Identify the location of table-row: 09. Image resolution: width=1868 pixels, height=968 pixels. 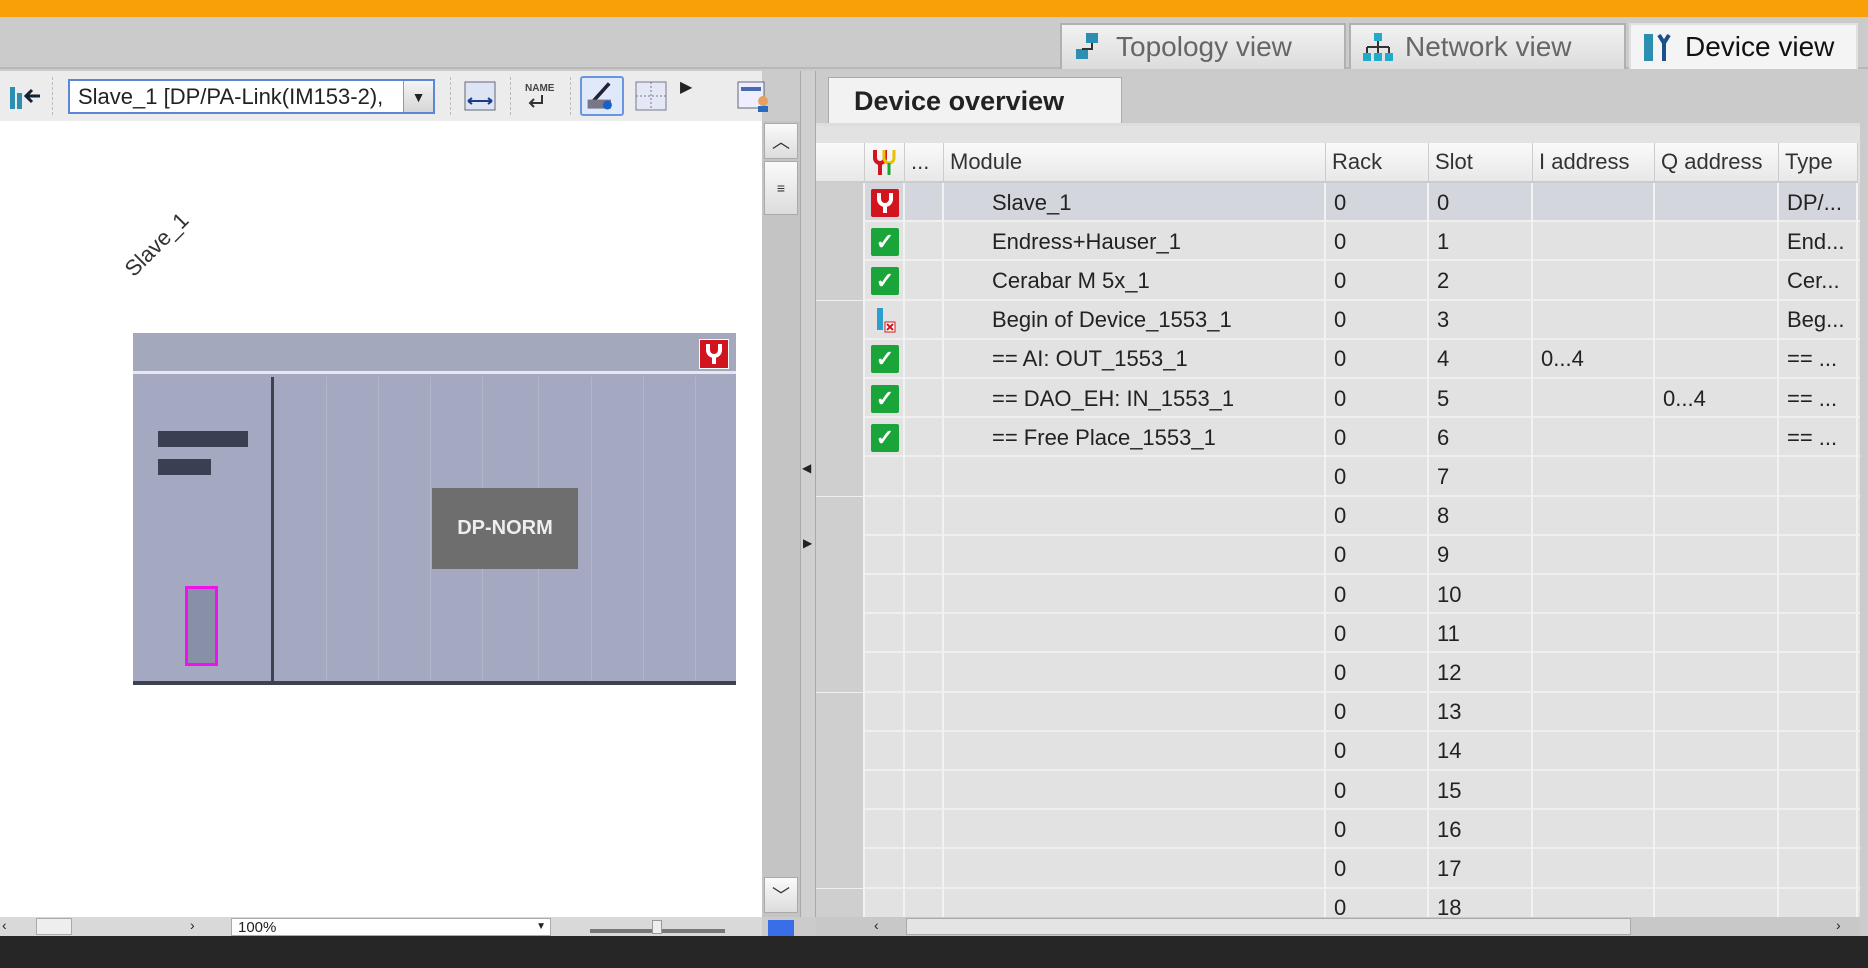
(1338, 555).